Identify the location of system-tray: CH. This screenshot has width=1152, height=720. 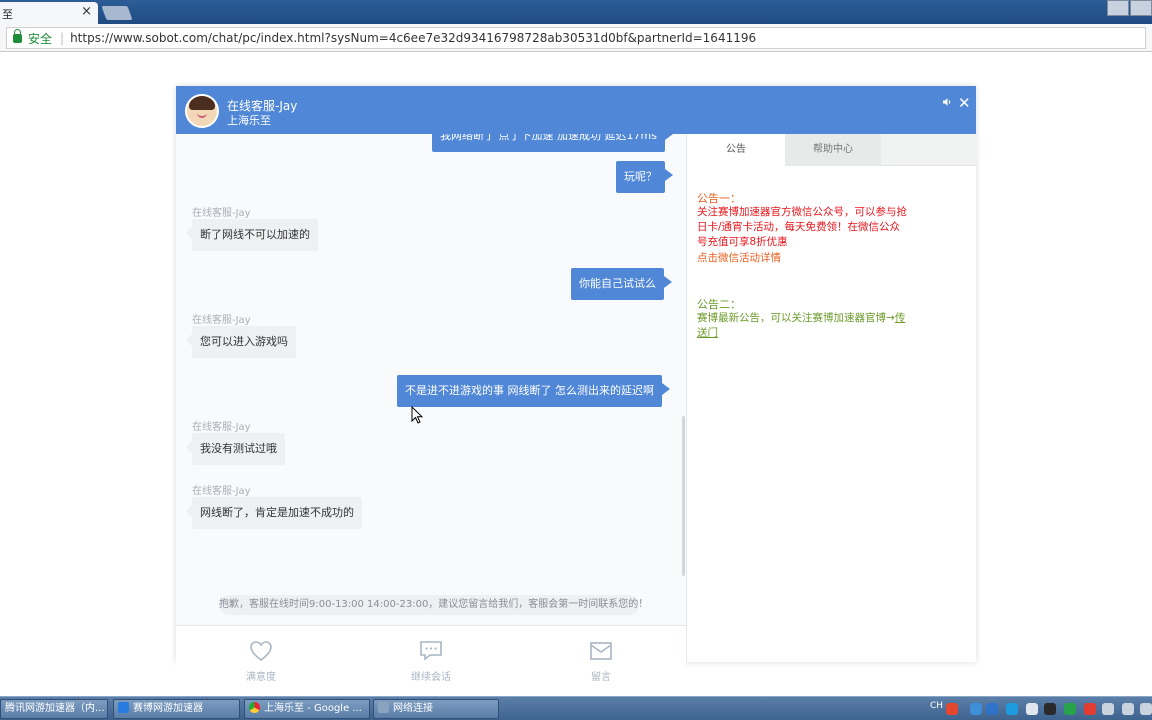
(1039, 710).